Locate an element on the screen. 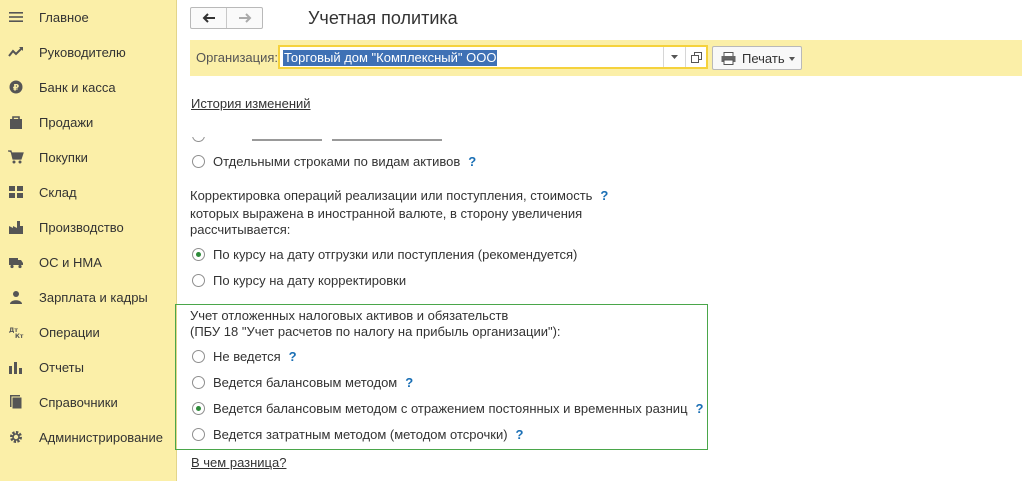 This screenshot has height=481, width=1022. difference-link: В чем разница? is located at coordinates (238, 462).